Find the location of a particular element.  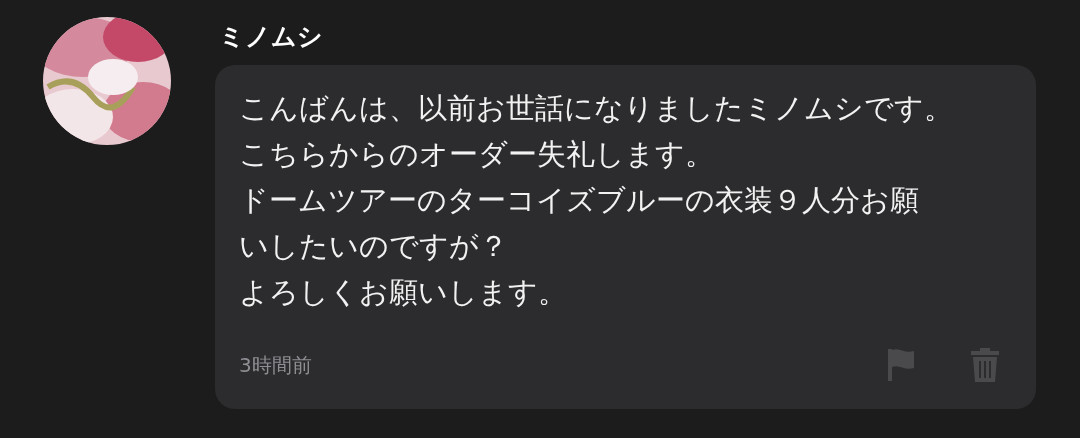

comment-line: ドームツアーのターコイズブルーの衣装９人分お願 is located at coordinates (579, 200).